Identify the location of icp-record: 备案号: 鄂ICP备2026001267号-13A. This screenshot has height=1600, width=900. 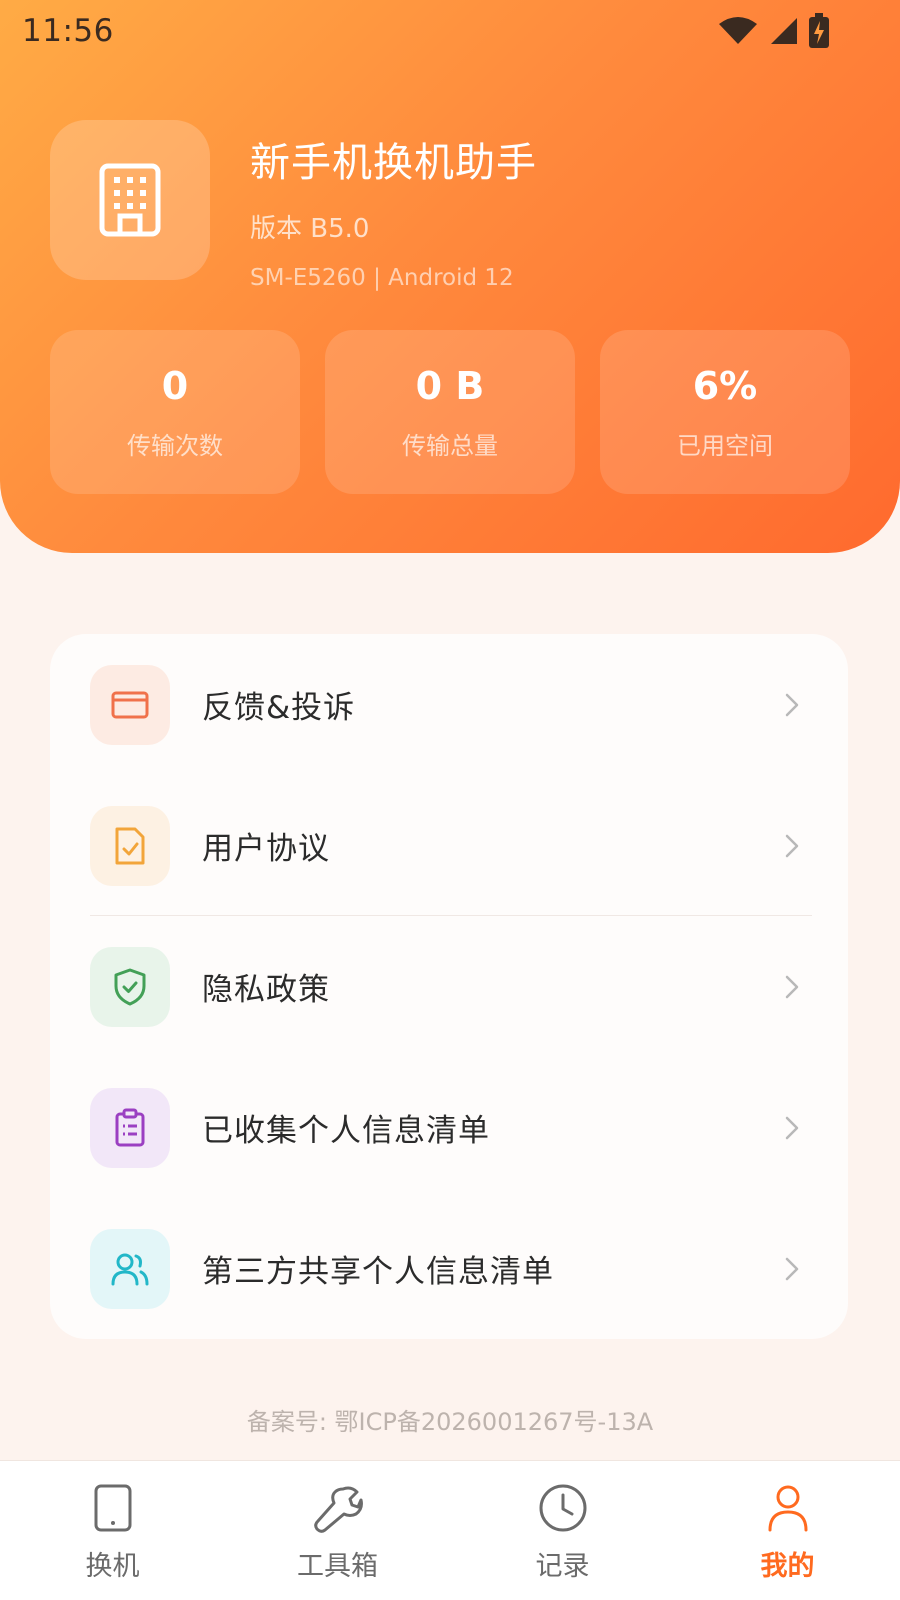
(450, 1422).